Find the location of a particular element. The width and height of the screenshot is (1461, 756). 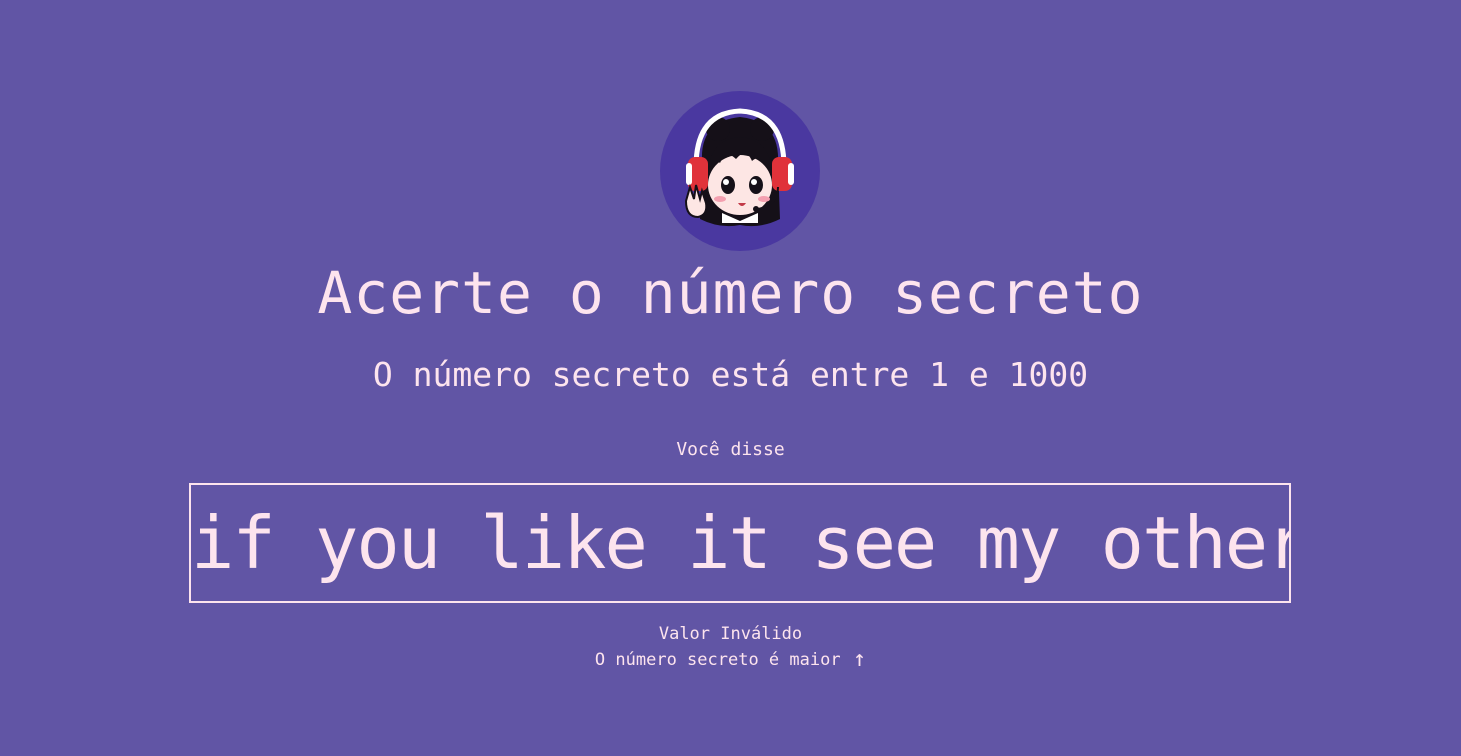

guess-display-box: if you like it see my other projects is located at coordinates (740, 543).